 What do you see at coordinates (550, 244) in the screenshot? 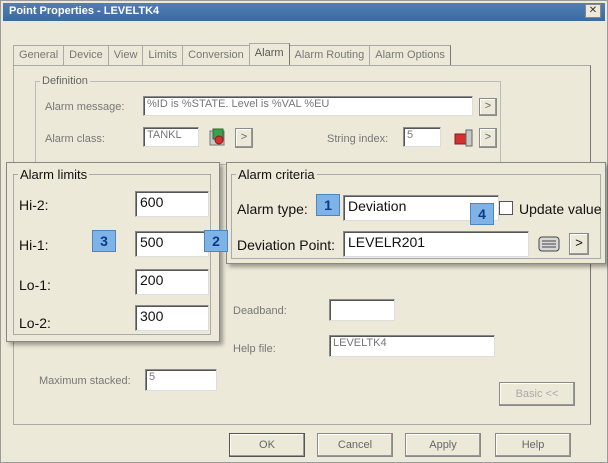
I see `deviation-point-browse-icon` at bounding box center [550, 244].